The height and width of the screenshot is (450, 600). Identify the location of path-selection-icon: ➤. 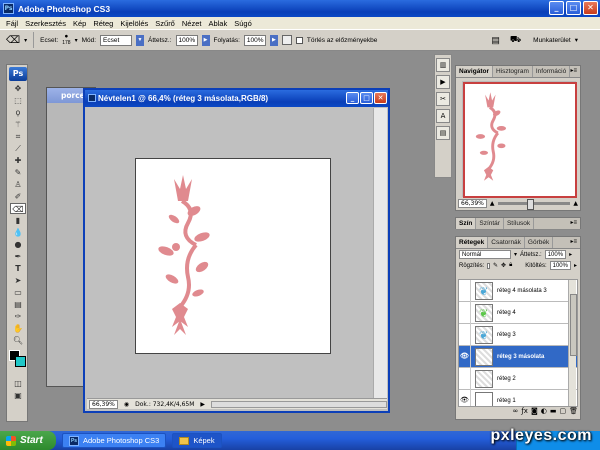
(18, 280).